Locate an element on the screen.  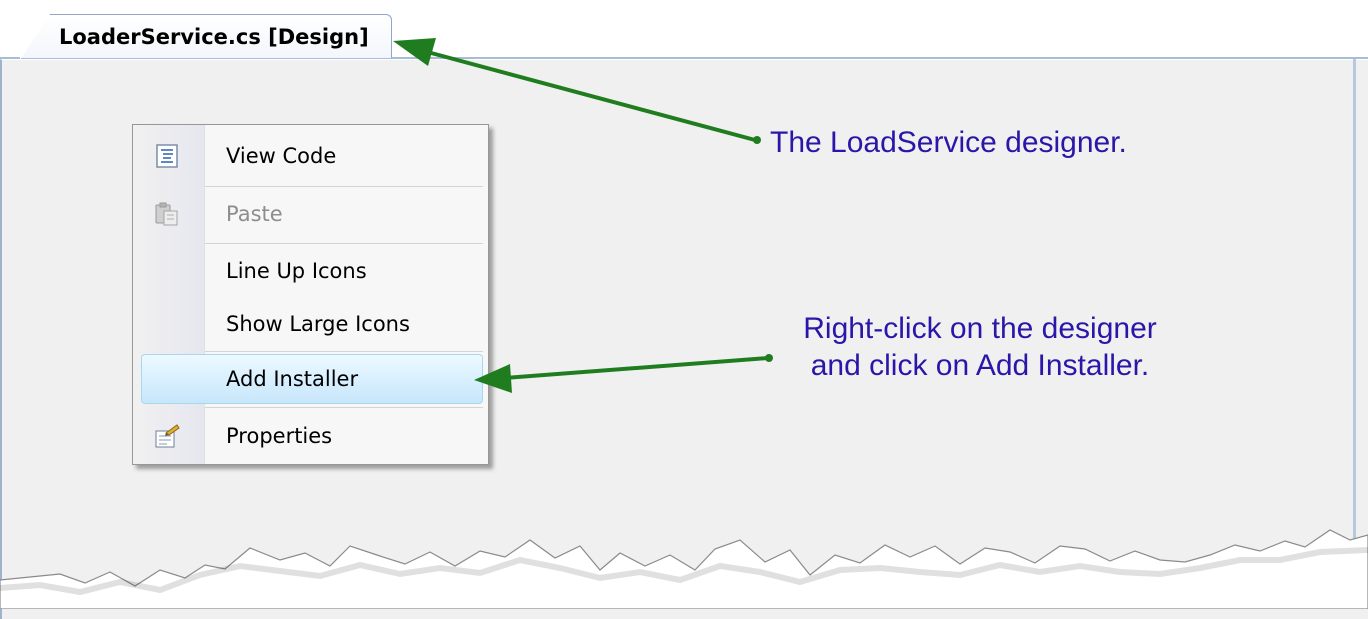
torn-paper-edge is located at coordinates (684, 569).